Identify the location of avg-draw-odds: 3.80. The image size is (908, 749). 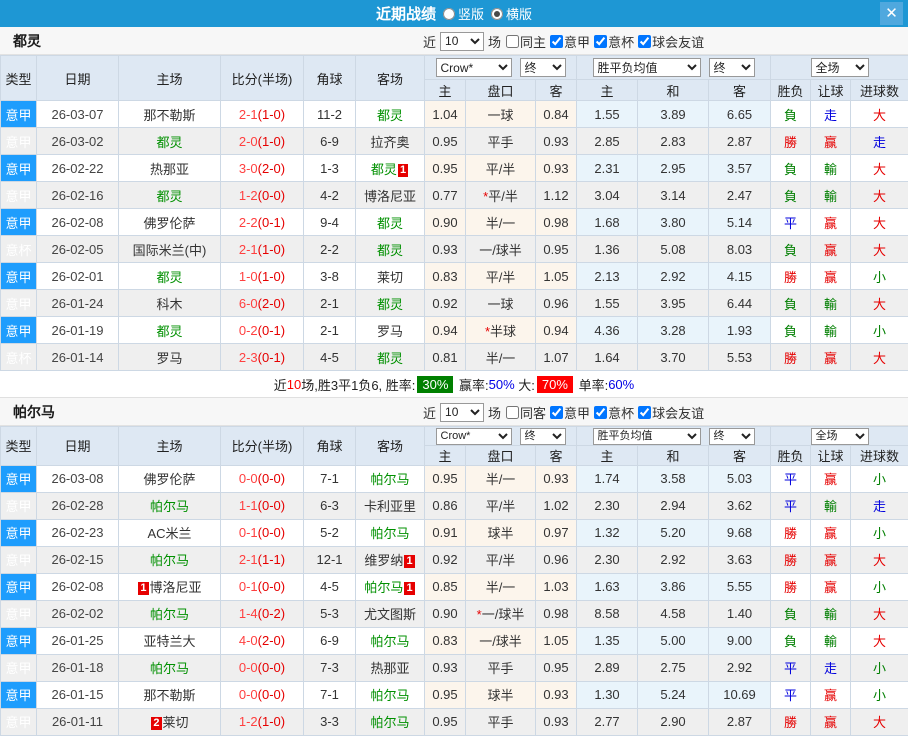
(673, 222).